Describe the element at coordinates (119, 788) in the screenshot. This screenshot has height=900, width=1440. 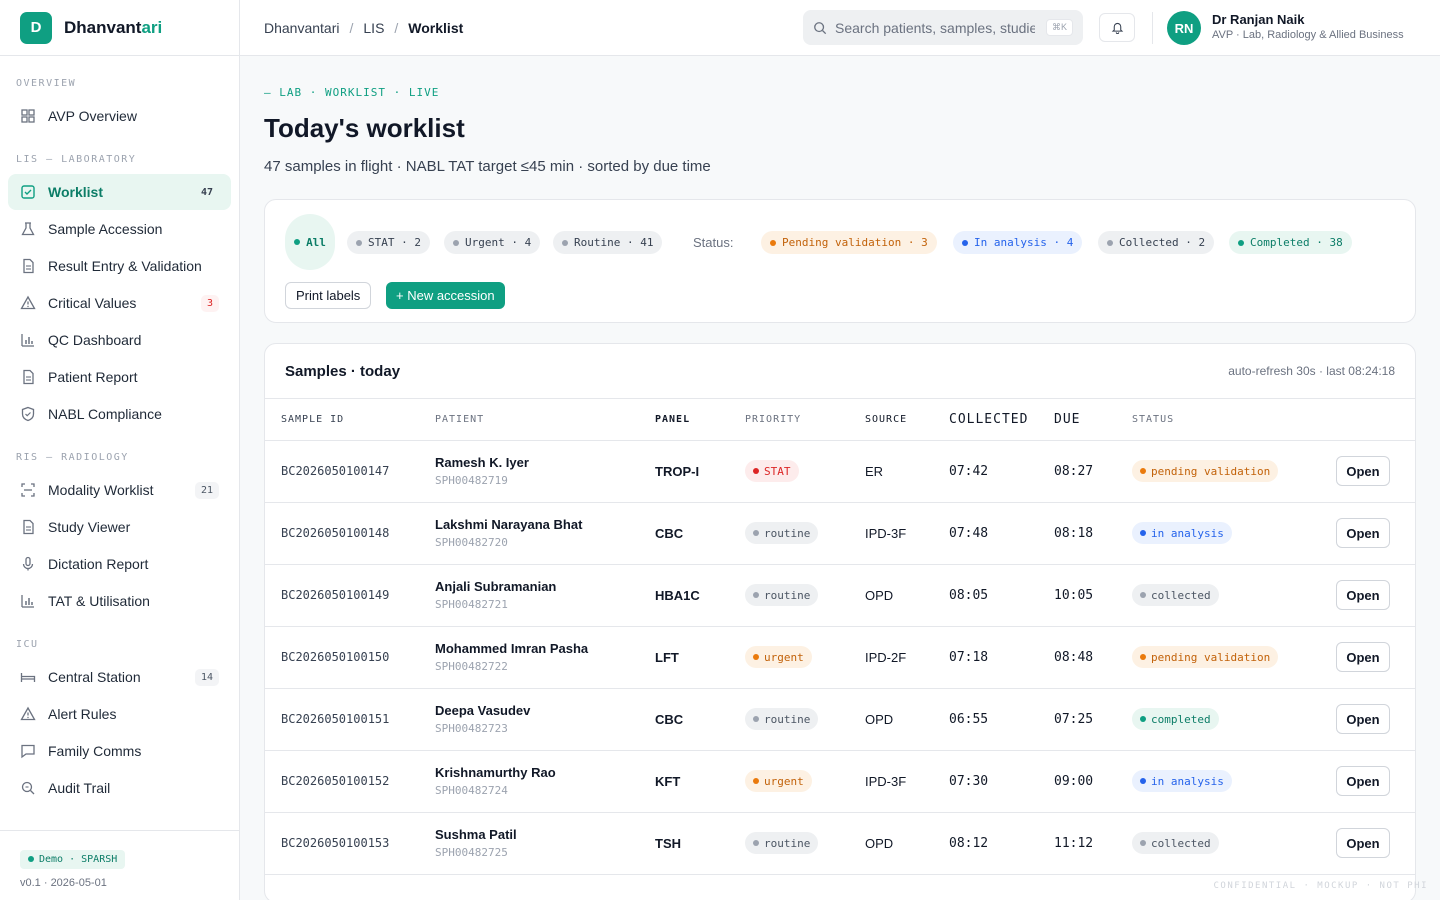
I see `sidebar-item-audit-trail: Audit Trail` at that location.